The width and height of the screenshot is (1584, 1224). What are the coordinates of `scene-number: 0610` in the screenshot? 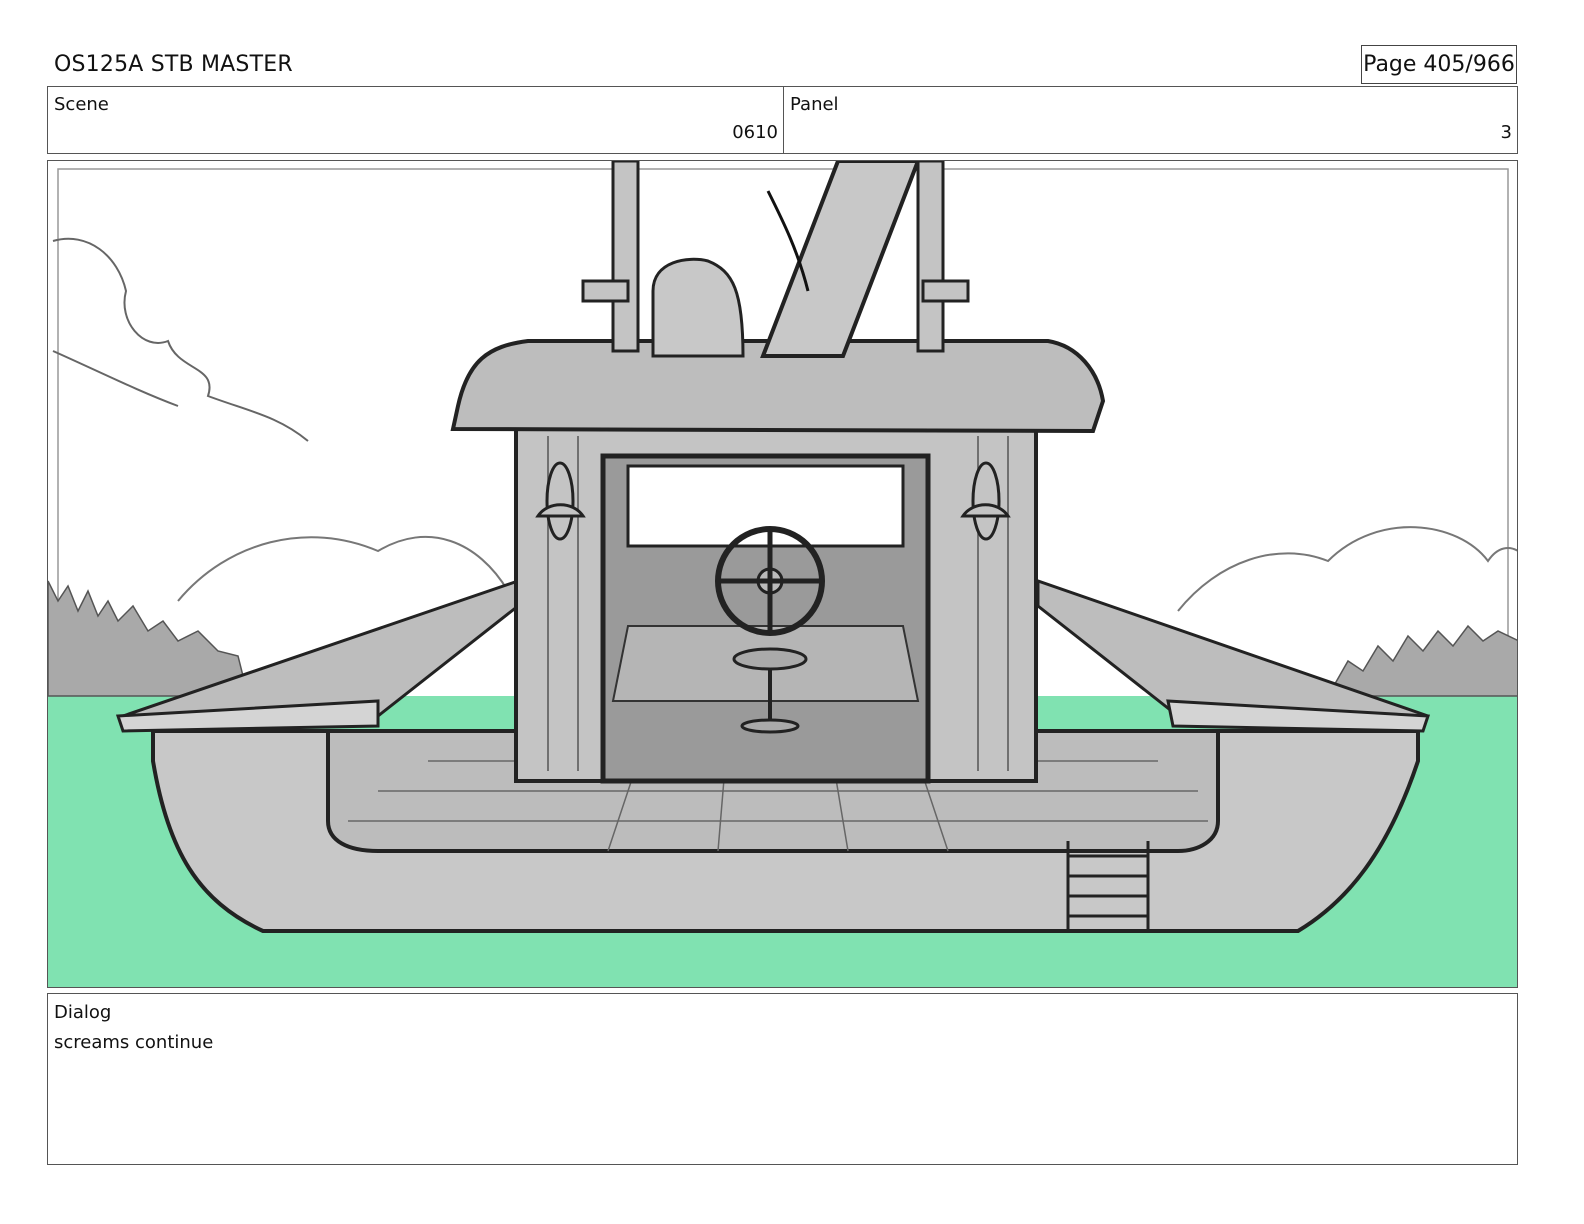 It's located at (755, 132).